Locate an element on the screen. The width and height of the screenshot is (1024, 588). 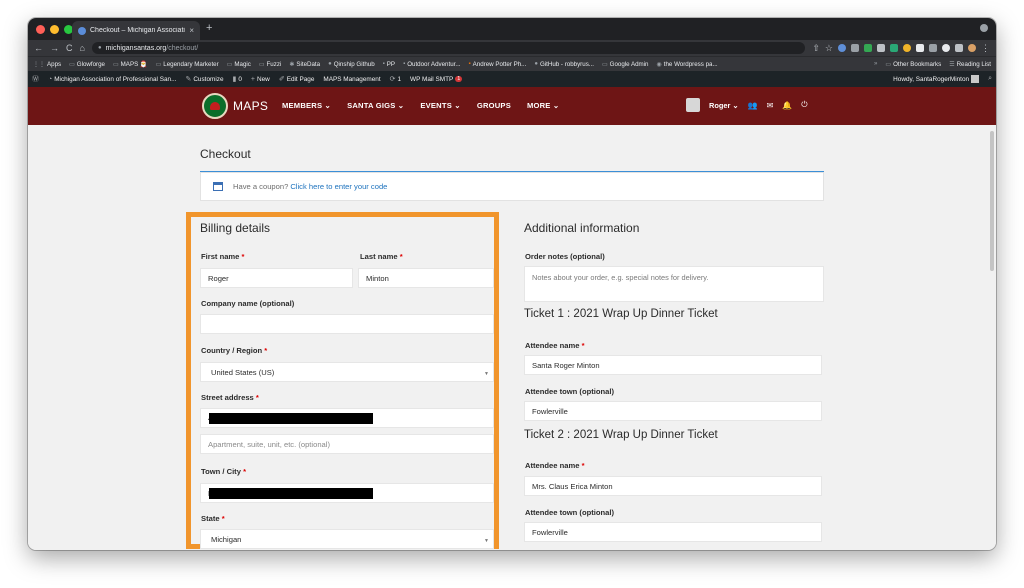
bookmark-glowforge: ▭ Glowforge is located at coordinates (87, 64).